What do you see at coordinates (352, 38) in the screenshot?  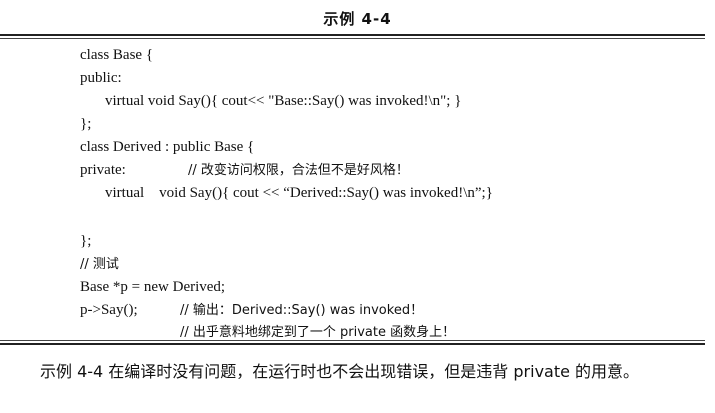 I see `top-rule-thin` at bounding box center [352, 38].